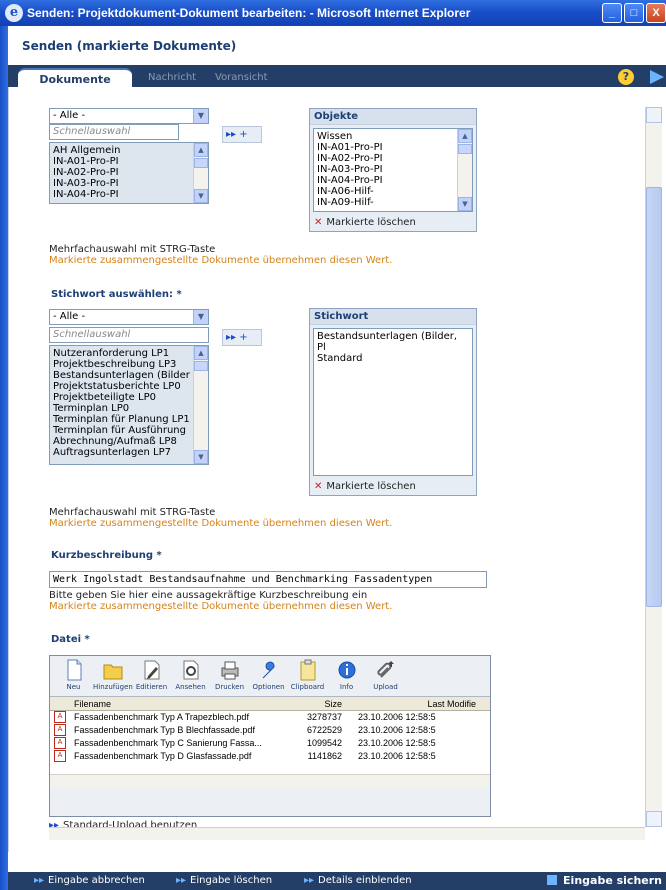  What do you see at coordinates (161, 717) in the screenshot?
I see `file-name: Fassadenbenchmark Typ A Trapezblech.pdf` at bounding box center [161, 717].